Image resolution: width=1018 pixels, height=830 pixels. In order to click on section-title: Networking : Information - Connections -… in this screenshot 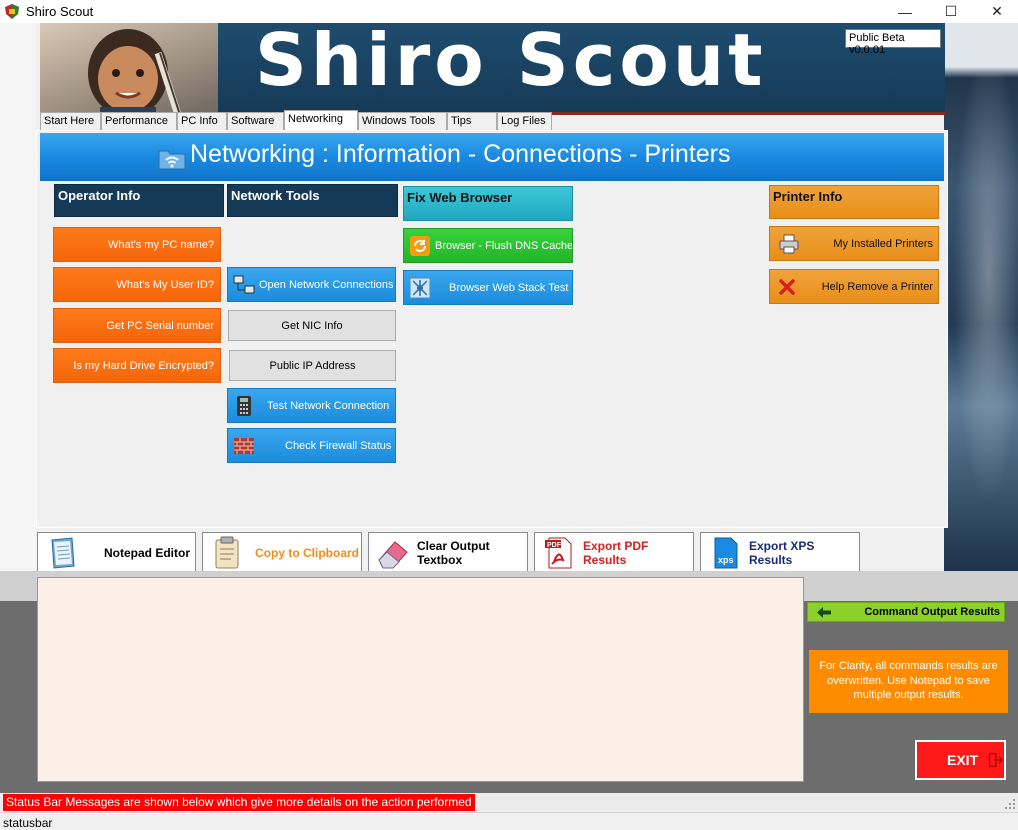, I will do `click(460, 154)`.